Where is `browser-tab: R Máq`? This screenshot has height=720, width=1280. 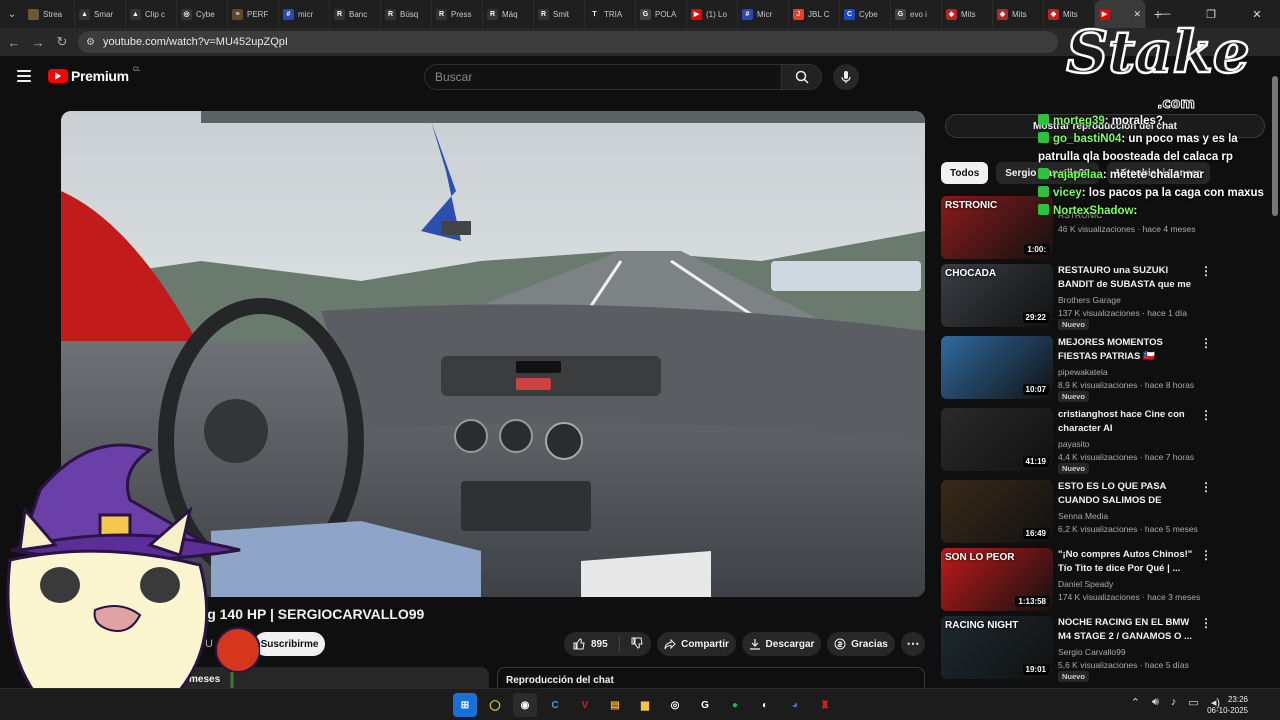
browser-tab: R Máq is located at coordinates (508, 14).